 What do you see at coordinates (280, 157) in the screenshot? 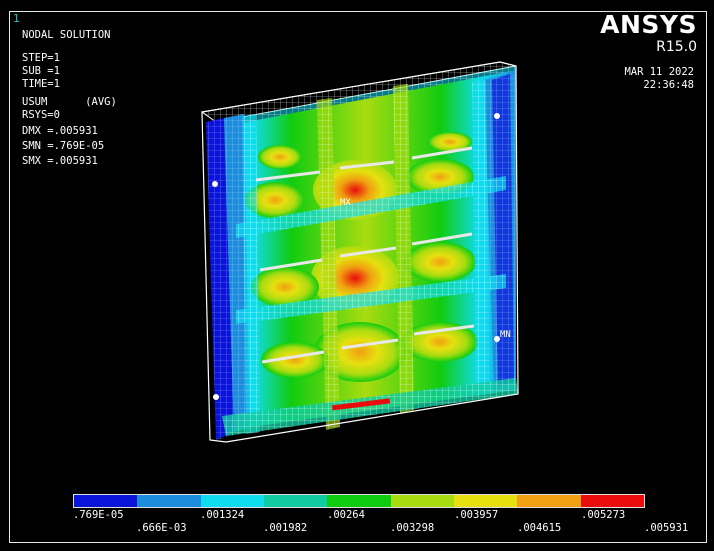
I see `contour-left-upper` at bounding box center [280, 157].